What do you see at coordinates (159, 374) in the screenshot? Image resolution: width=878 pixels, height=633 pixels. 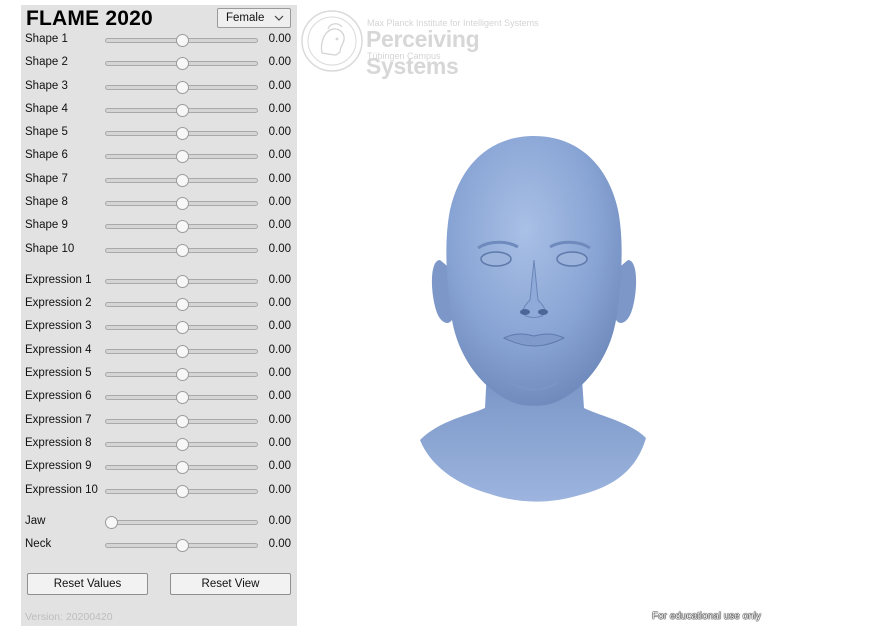 I see `expression-slider-row: Expression 5 0.00` at bounding box center [159, 374].